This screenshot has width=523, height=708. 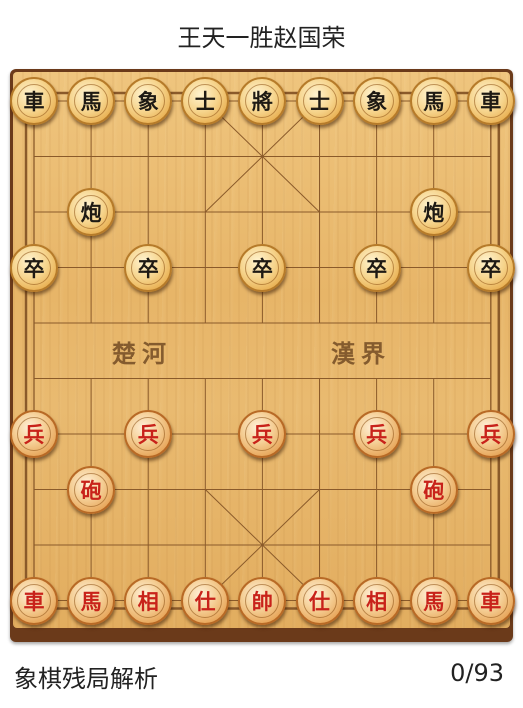 I want to click on piece-b-soldier-4: 卒, so click(x=376, y=267).